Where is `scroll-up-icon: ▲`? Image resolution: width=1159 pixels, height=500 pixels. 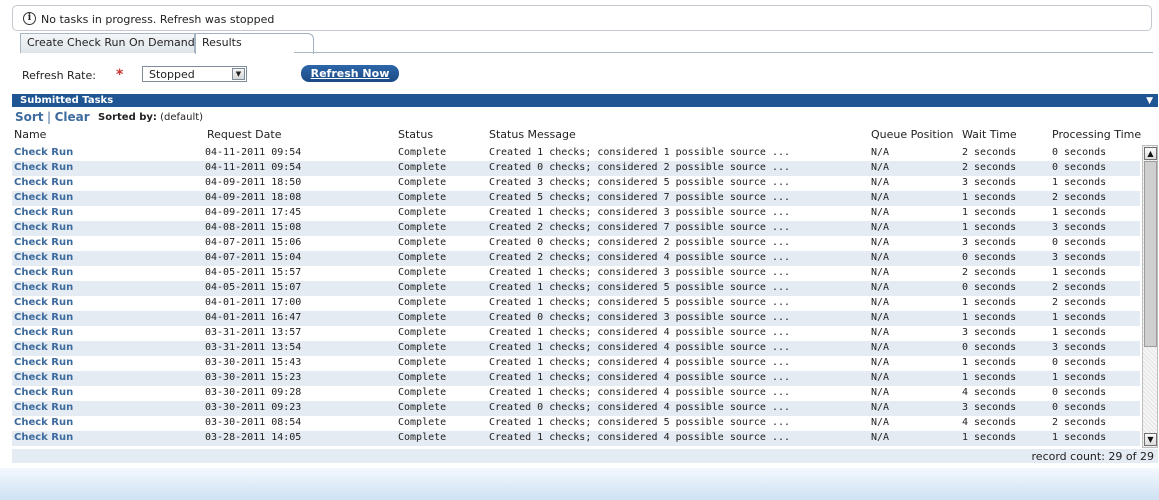 scroll-up-icon: ▲ is located at coordinates (1150, 153).